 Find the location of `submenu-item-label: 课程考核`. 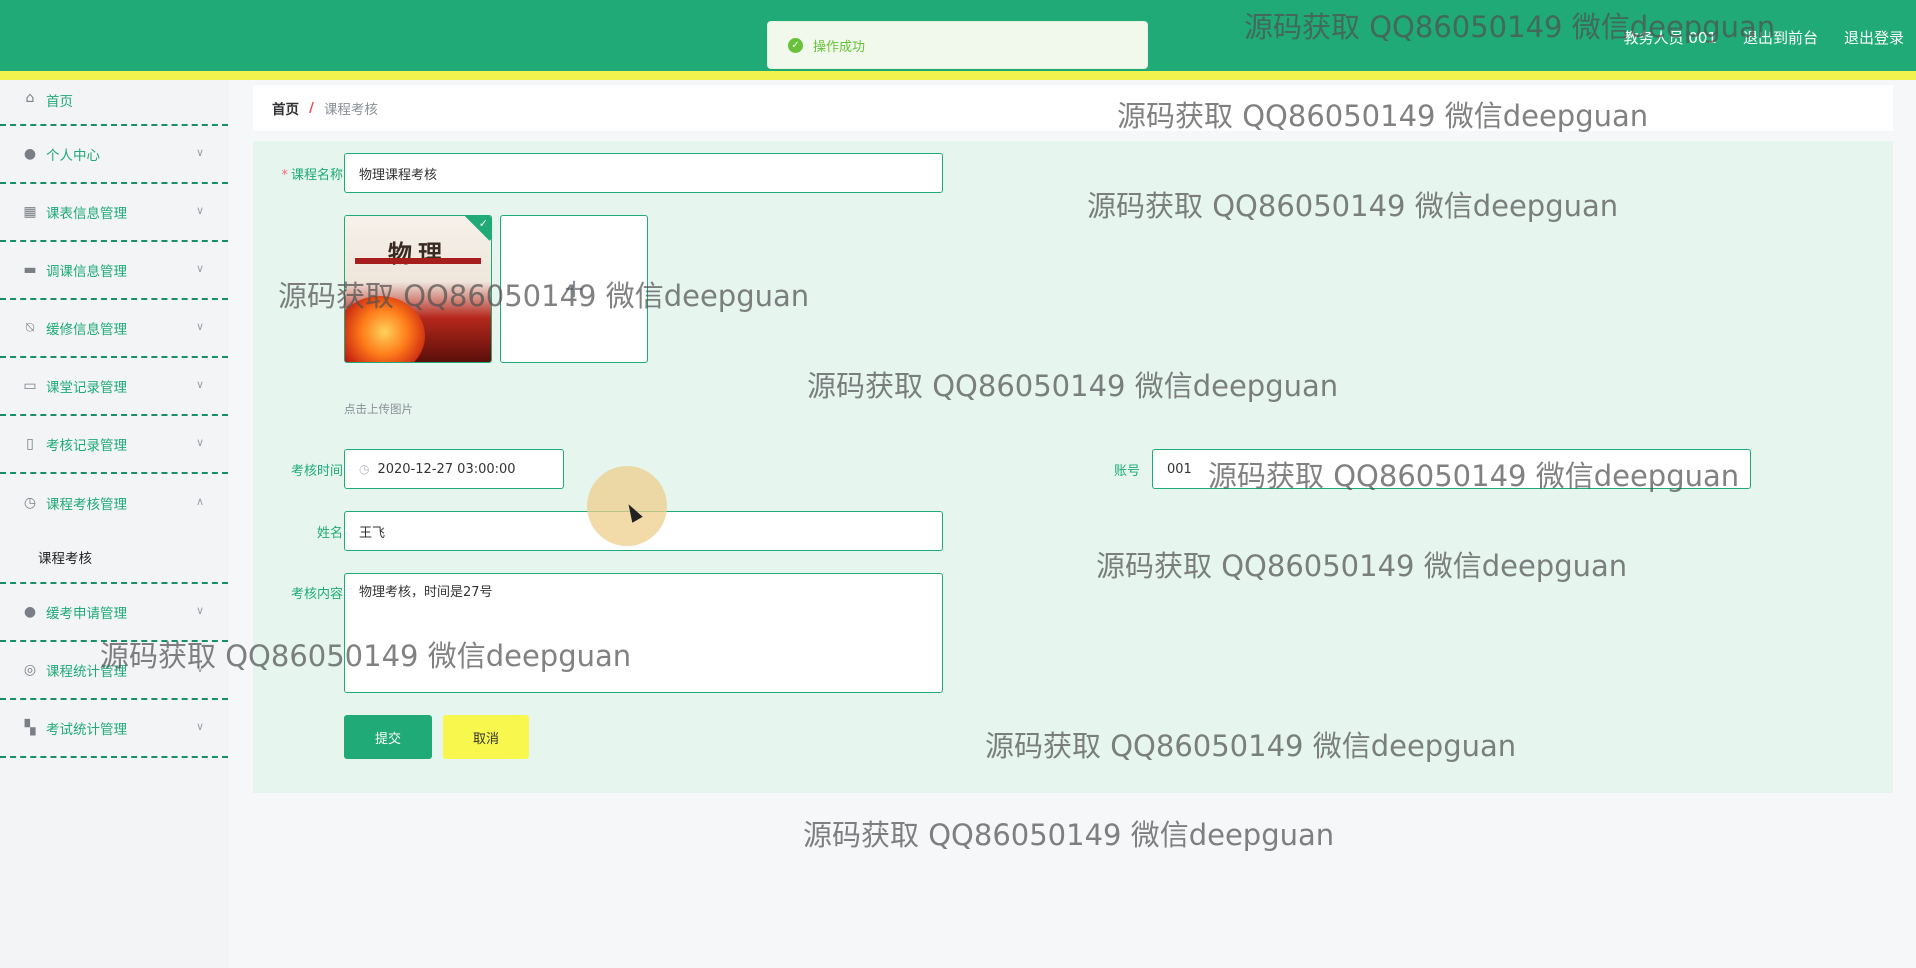

submenu-item-label: 课程考核 is located at coordinates (65, 559).